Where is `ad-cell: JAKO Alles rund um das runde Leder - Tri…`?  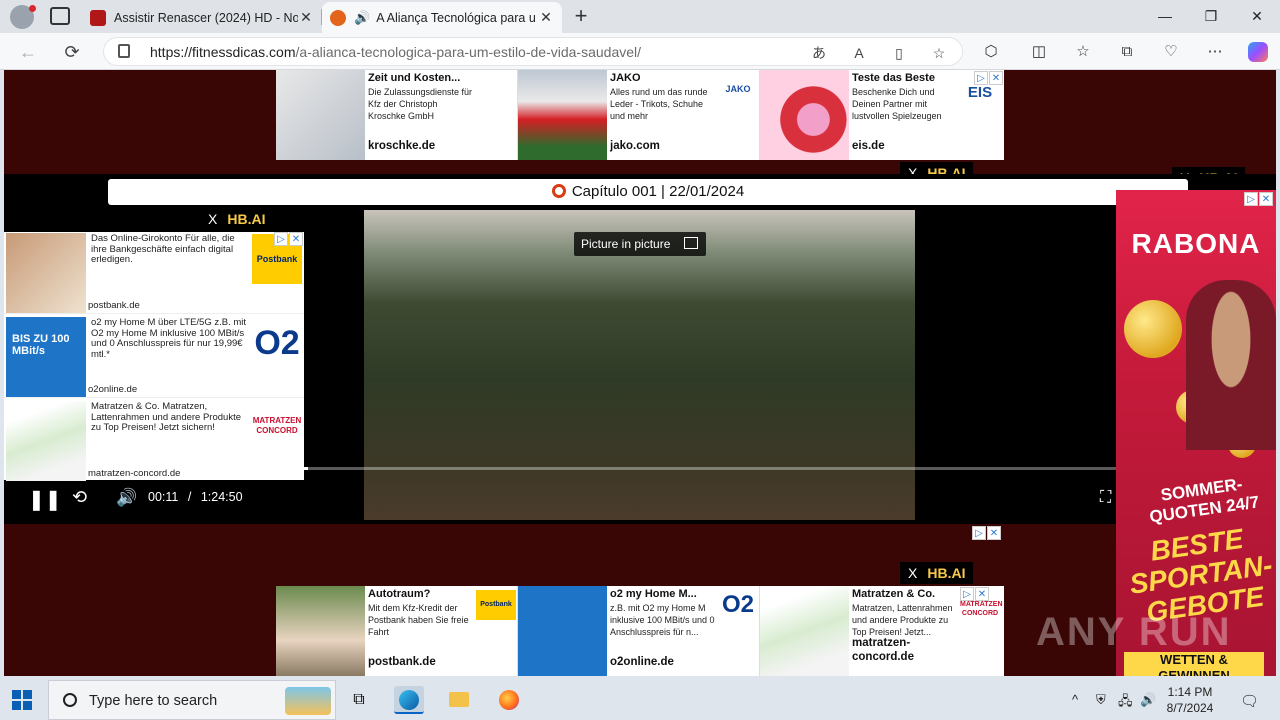
ad-cell: JAKO Alles rund um das runde Leder - Tri… is located at coordinates (639, 115).